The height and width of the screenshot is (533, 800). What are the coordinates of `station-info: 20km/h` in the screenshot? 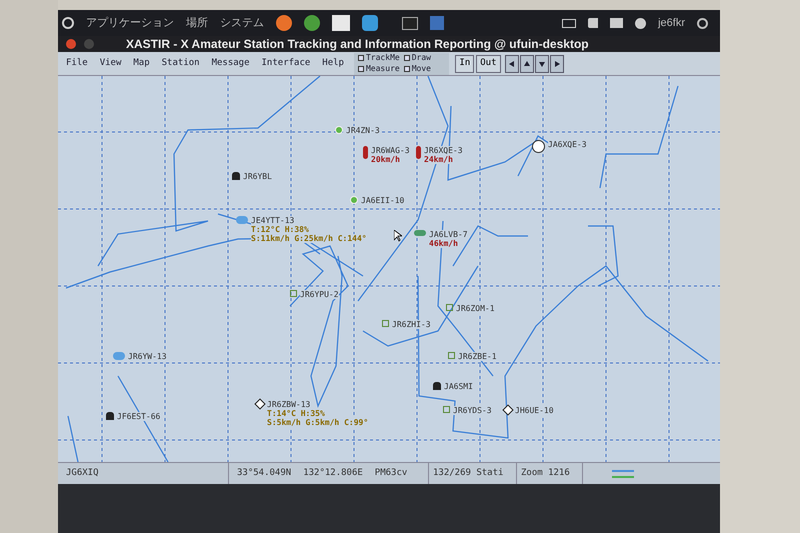 It's located at (385, 159).